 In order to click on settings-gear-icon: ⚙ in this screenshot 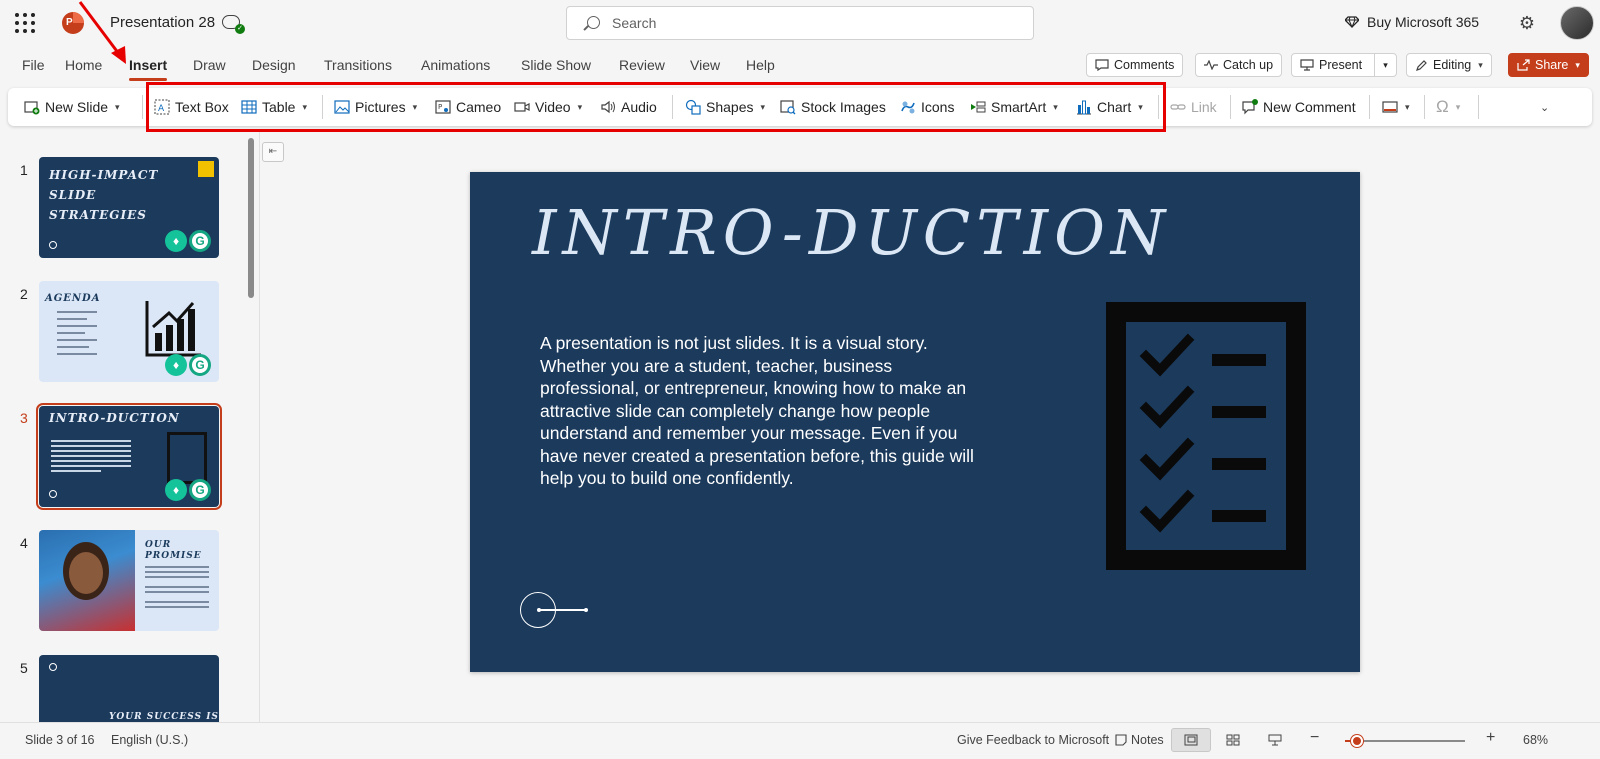, I will do `click(1527, 23)`.